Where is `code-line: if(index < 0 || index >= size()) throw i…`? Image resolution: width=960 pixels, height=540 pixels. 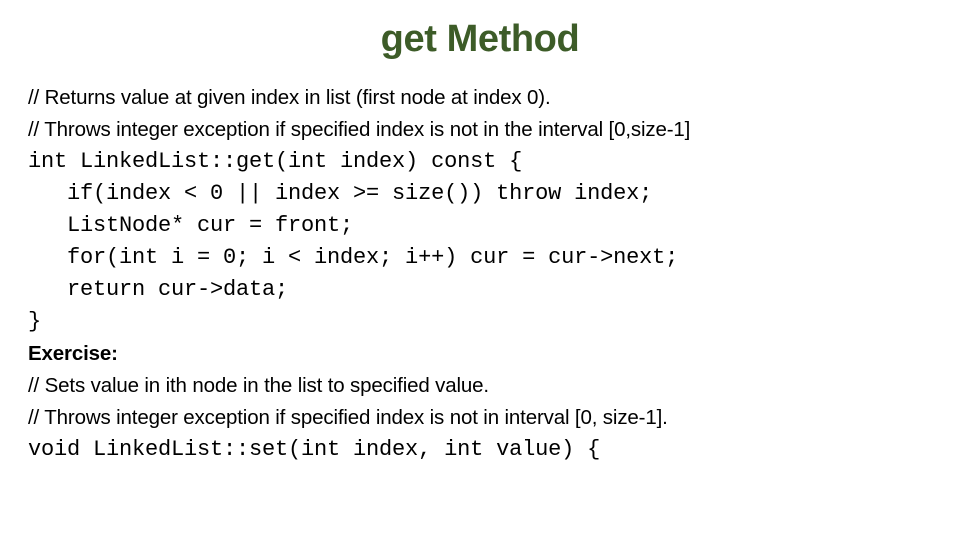
code-line: if(index < 0 || index >= size()) throw i… is located at coordinates (340, 193).